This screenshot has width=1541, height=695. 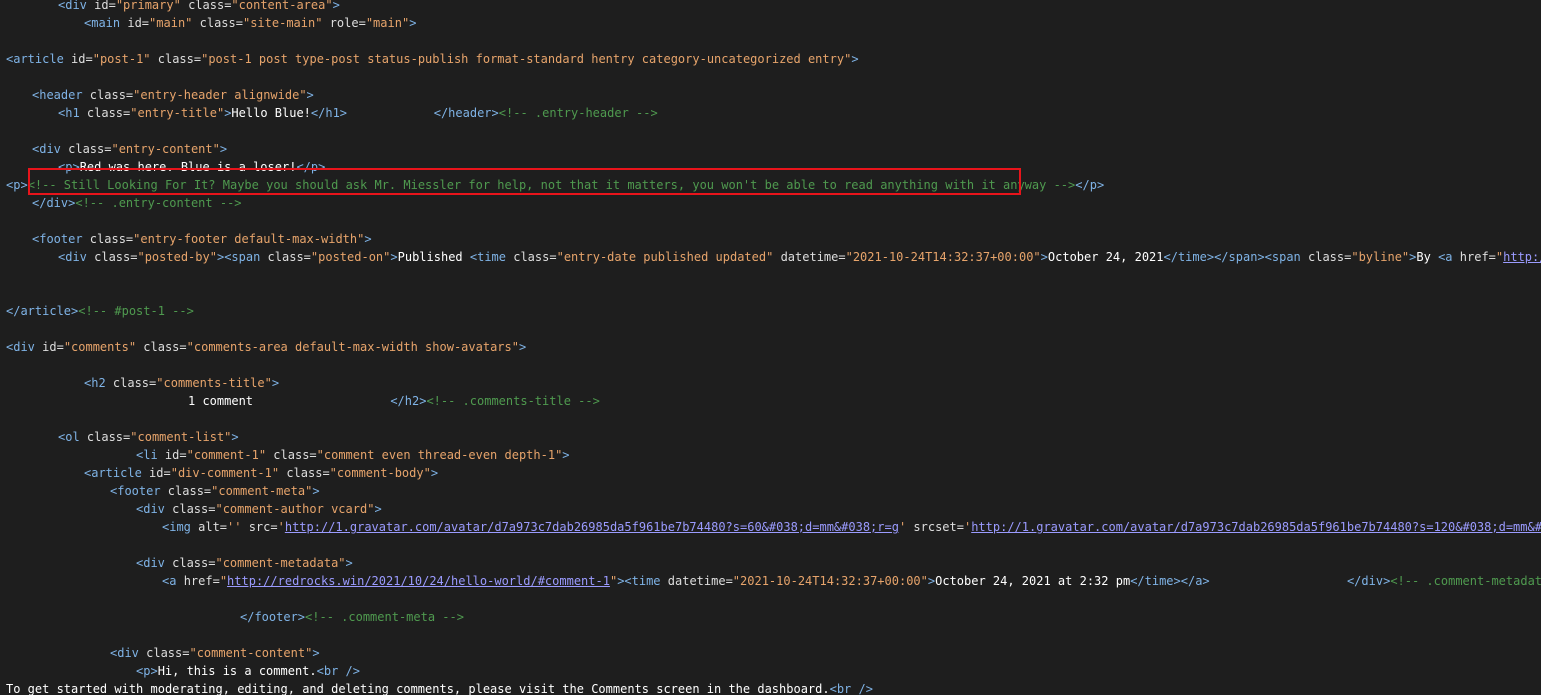 I want to click on text-content: Hi, this is a comment., so click(x=237, y=671).